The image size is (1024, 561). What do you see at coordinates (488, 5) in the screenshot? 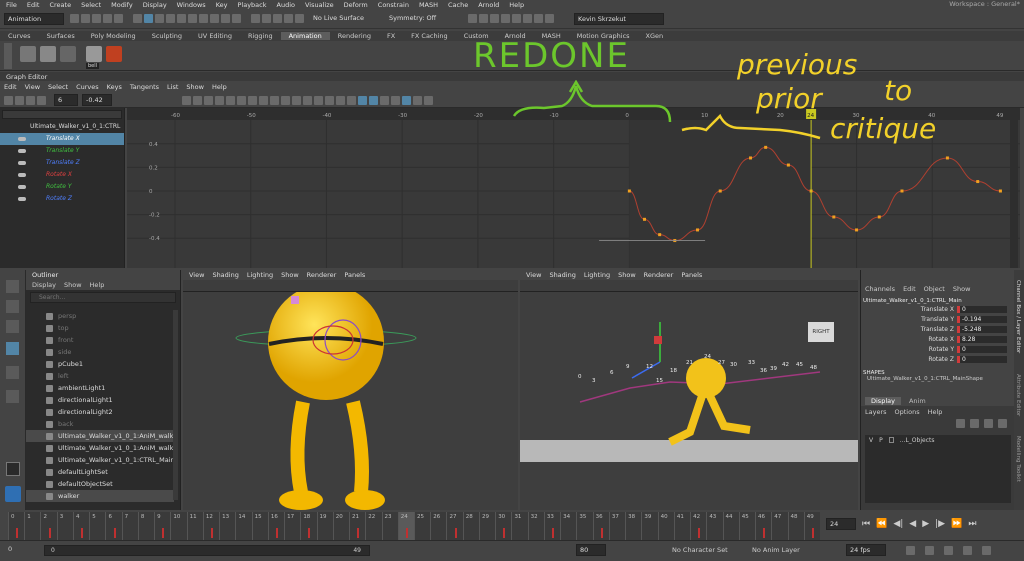
I see `menu-arnold: Arnold` at bounding box center [488, 5].